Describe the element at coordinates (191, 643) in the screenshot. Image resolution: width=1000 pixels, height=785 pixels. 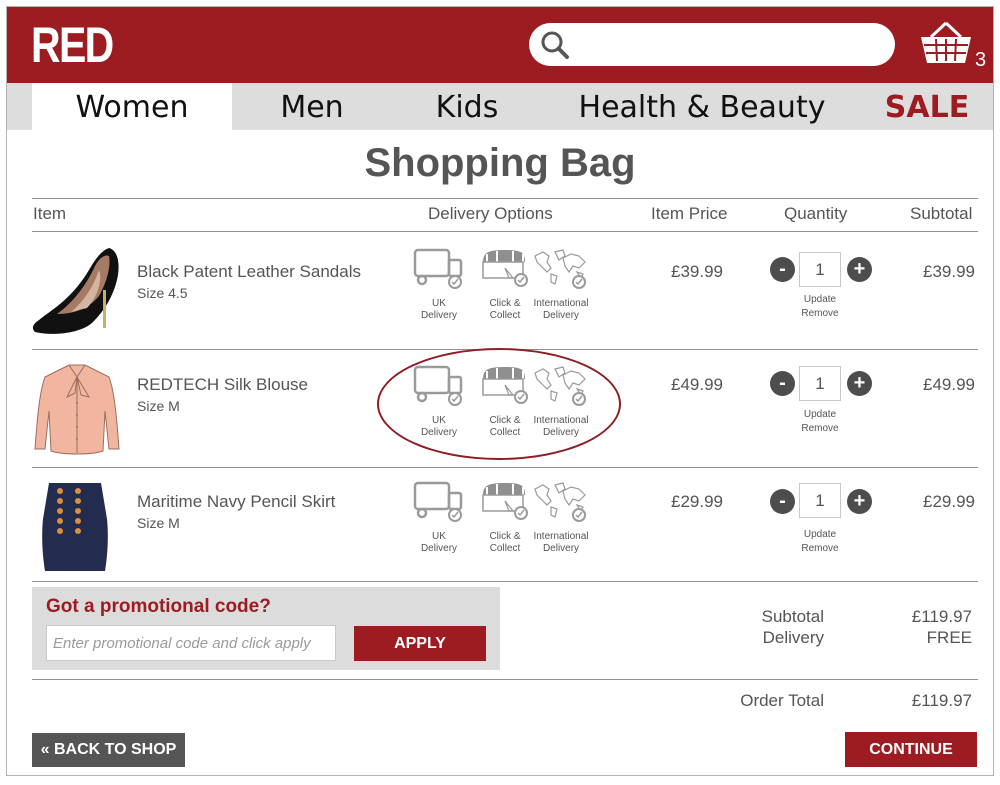
I see `promo-code-input` at that location.